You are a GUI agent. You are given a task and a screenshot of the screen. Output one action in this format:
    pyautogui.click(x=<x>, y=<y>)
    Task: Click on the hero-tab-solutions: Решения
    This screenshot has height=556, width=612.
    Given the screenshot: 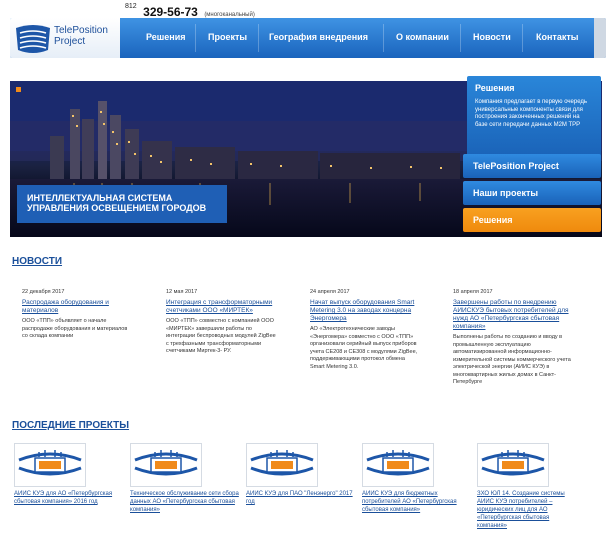 What is the action you would take?
    pyautogui.click(x=532, y=220)
    